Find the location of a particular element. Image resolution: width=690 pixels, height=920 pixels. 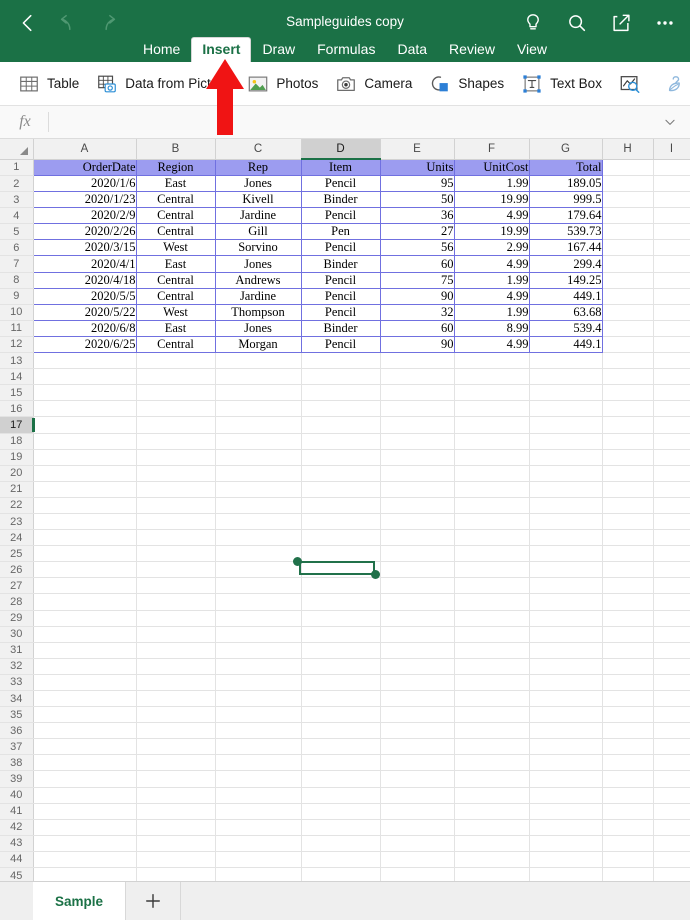

ribbon-camera-button: Camera is located at coordinates (376, 84).